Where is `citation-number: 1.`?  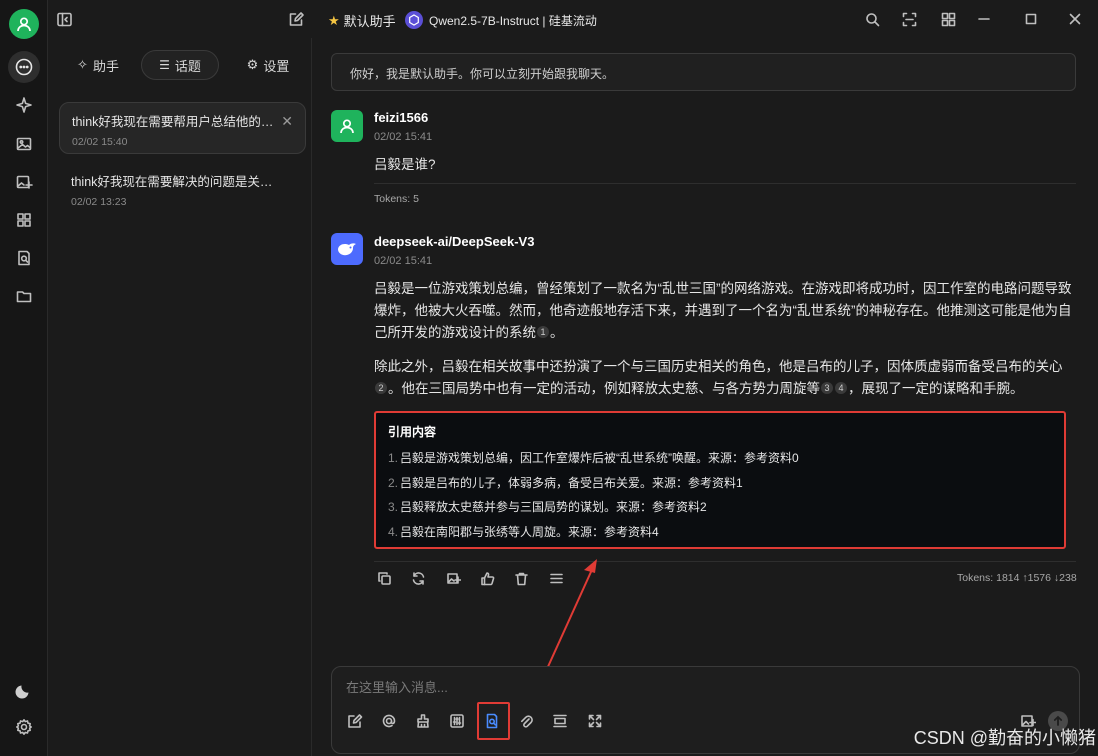
citation-number: 1. is located at coordinates (393, 458).